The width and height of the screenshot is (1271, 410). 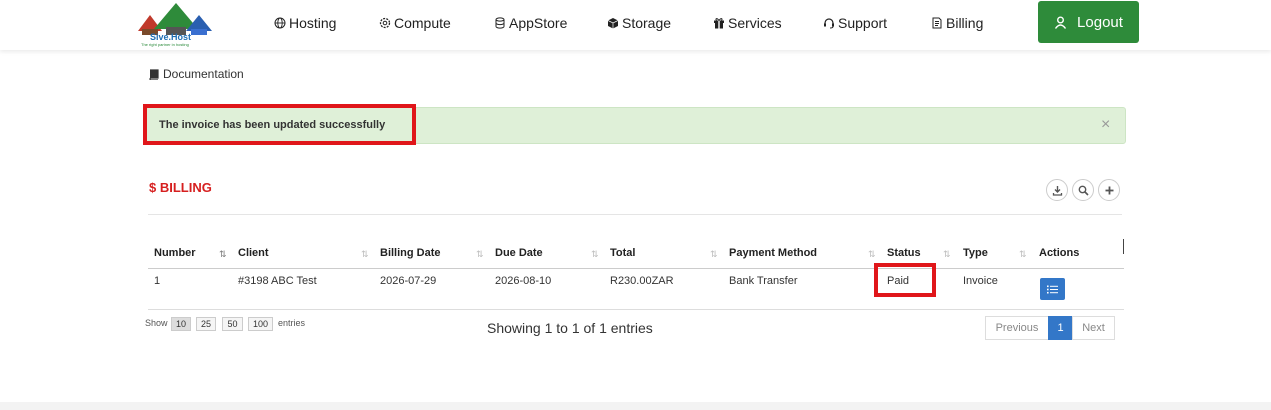 What do you see at coordinates (773, 253) in the screenshot?
I see `header-payment-method: Payment Method` at bounding box center [773, 253].